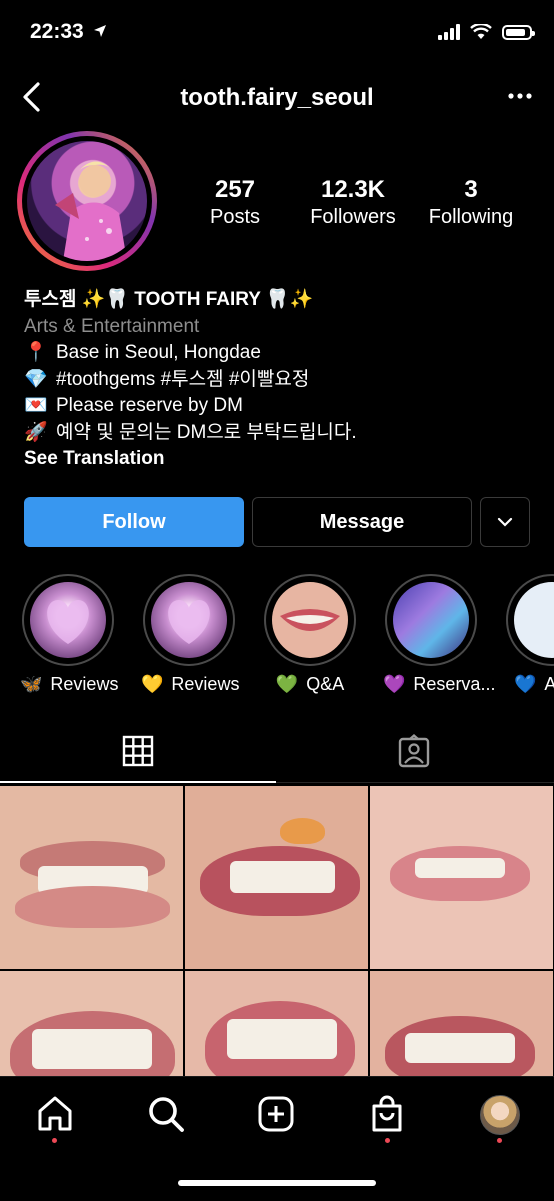 This screenshot has height=1201, width=554. I want to click on new-post-icon, so click(276, 1114).